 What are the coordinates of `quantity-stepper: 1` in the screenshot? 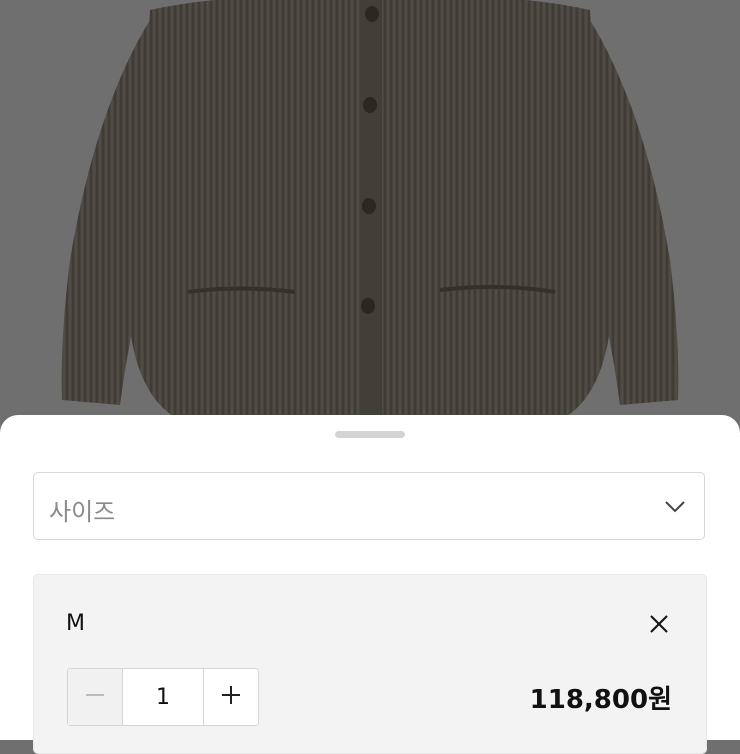 It's located at (163, 697).